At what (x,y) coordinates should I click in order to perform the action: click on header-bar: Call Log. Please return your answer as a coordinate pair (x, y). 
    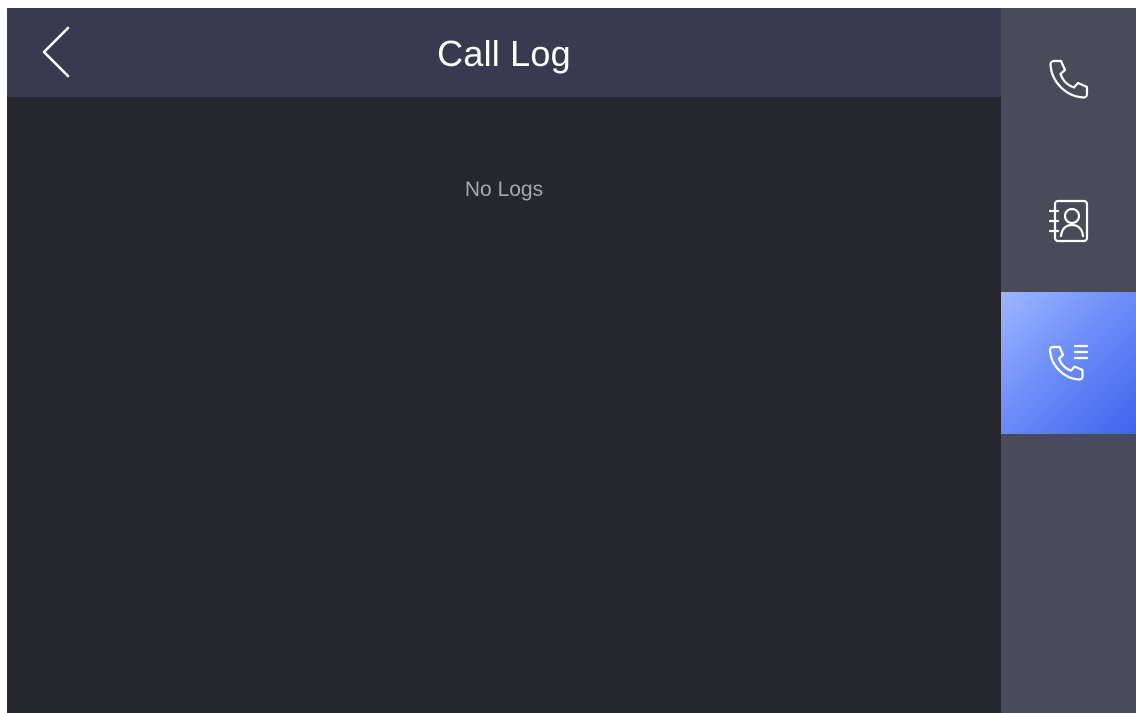
    Looking at the image, I should click on (504, 52).